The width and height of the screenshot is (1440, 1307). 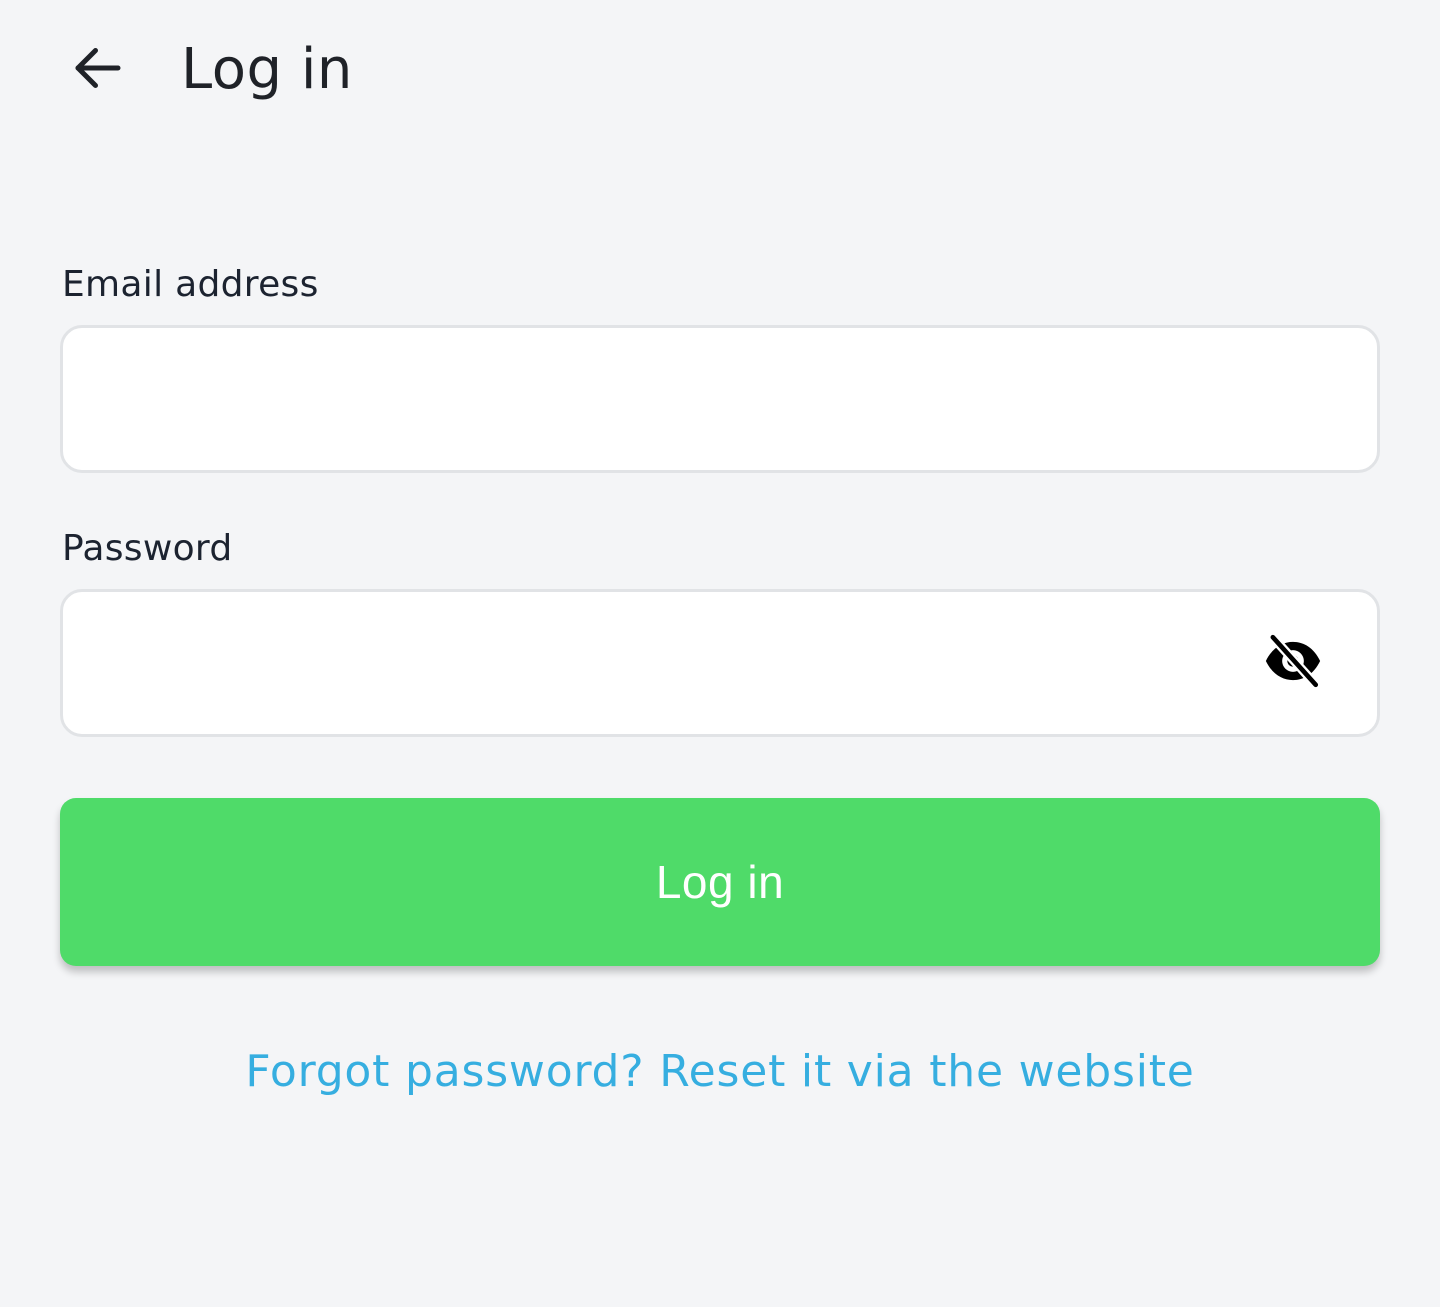 I want to click on back-button, so click(x=98, y=68).